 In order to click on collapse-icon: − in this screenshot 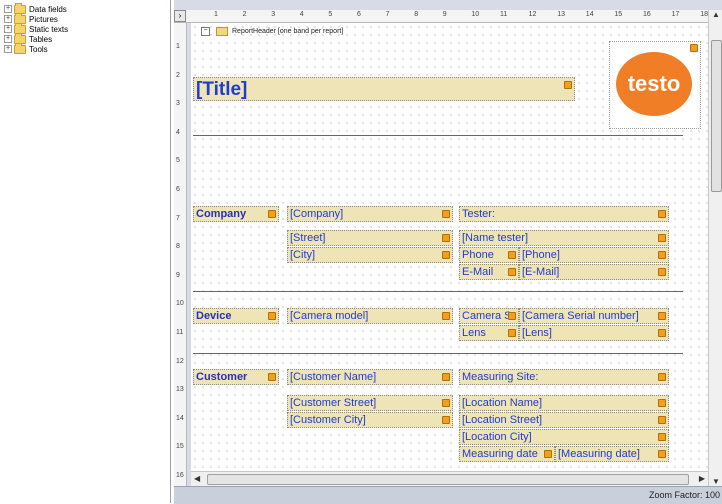, I will do `click(205, 31)`.